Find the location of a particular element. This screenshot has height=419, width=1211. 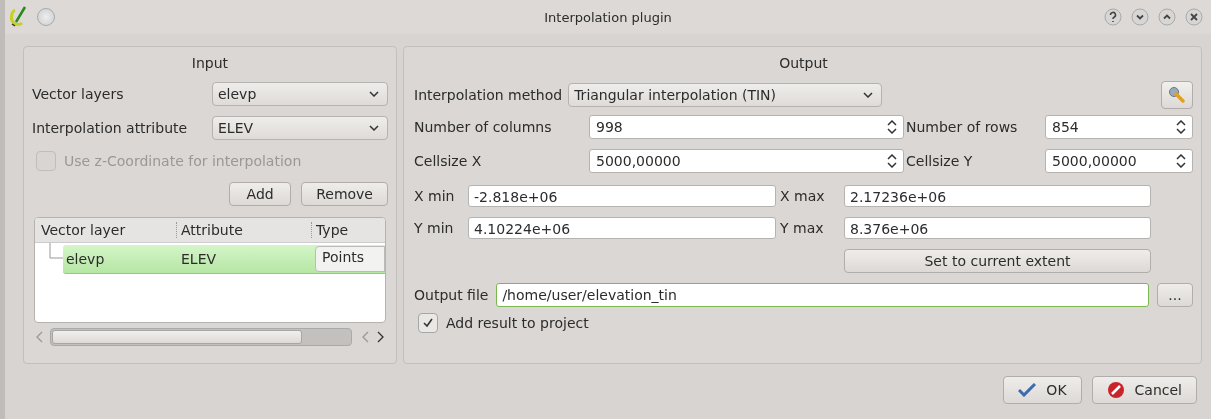

extent-button: Set to current extent is located at coordinates (997, 261).